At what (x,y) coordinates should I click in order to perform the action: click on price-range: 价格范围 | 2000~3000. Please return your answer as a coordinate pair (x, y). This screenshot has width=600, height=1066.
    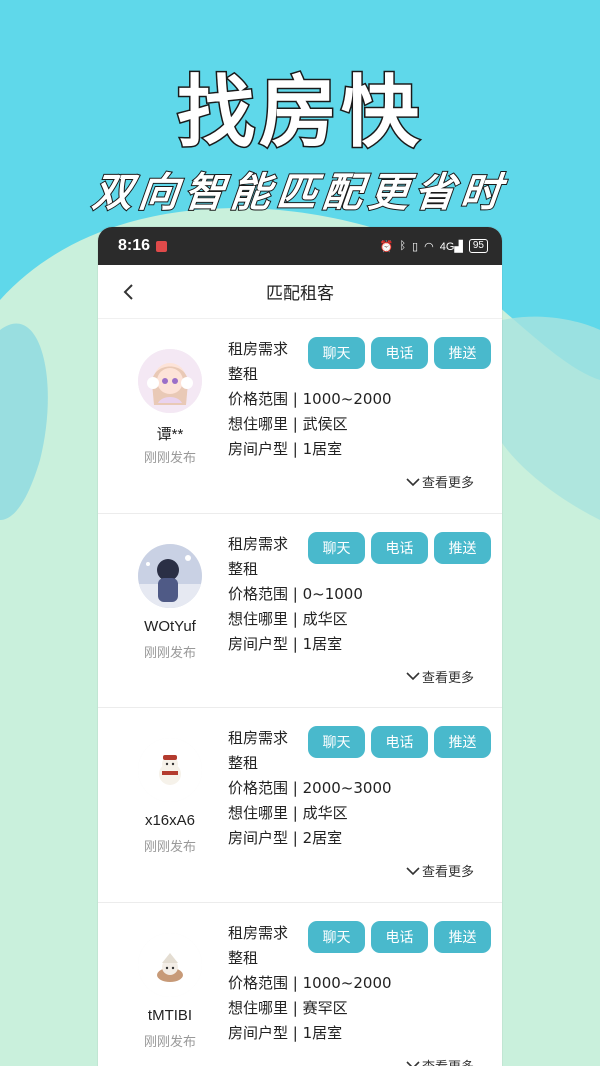
    Looking at the image, I should click on (310, 788).